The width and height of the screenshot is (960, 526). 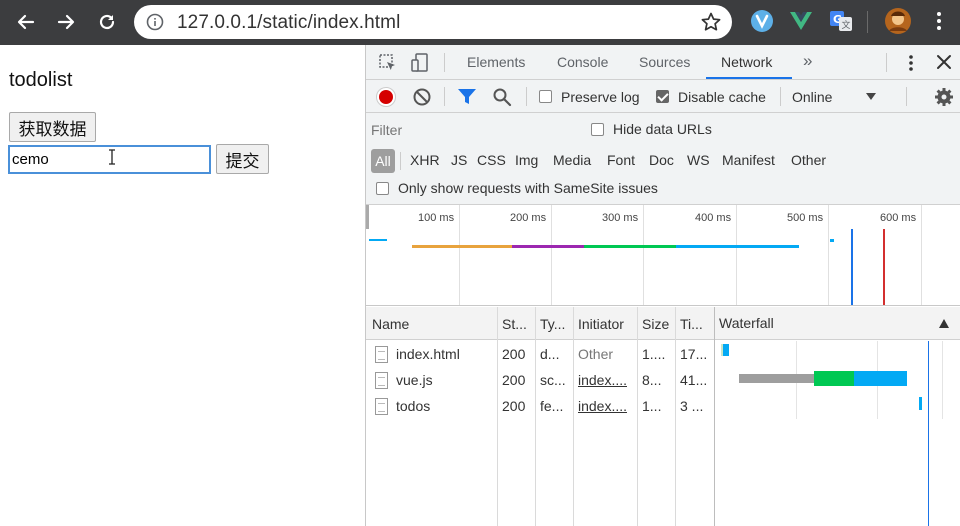 What do you see at coordinates (944, 62) in the screenshot?
I see `close-icon` at bounding box center [944, 62].